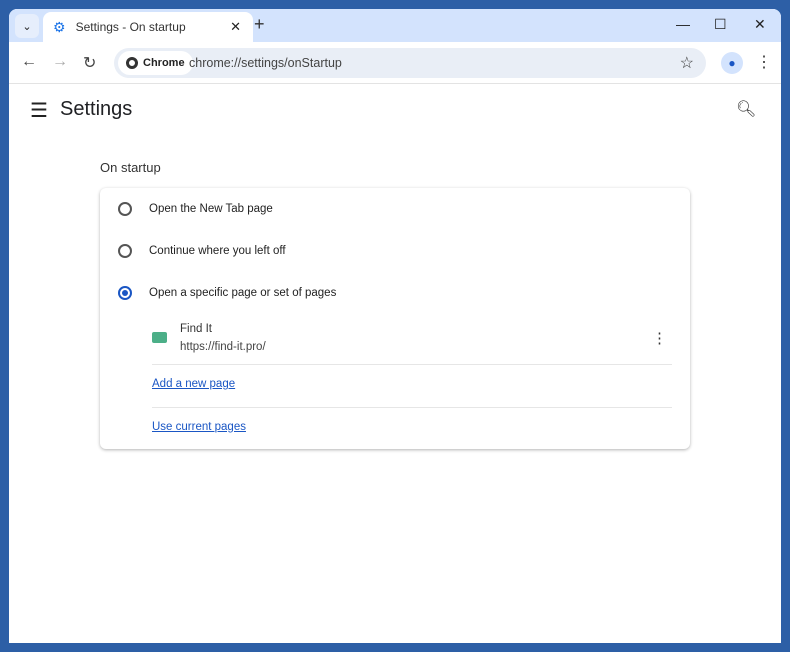  Describe the element at coordinates (96, 109) in the screenshot. I see `page-title: Settings` at that location.